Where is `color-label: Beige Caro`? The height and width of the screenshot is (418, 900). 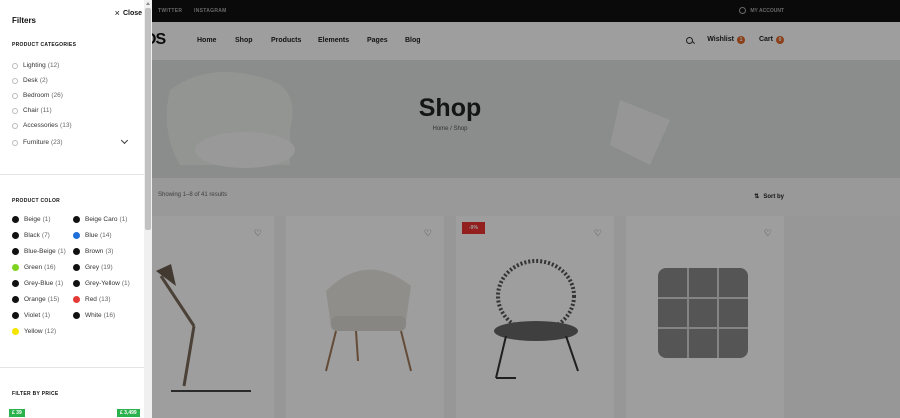
color-label: Beige Caro is located at coordinates (101, 219).